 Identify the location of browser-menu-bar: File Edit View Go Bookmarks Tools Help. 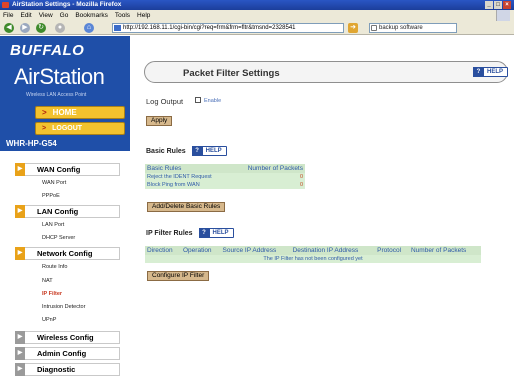
(257, 15).